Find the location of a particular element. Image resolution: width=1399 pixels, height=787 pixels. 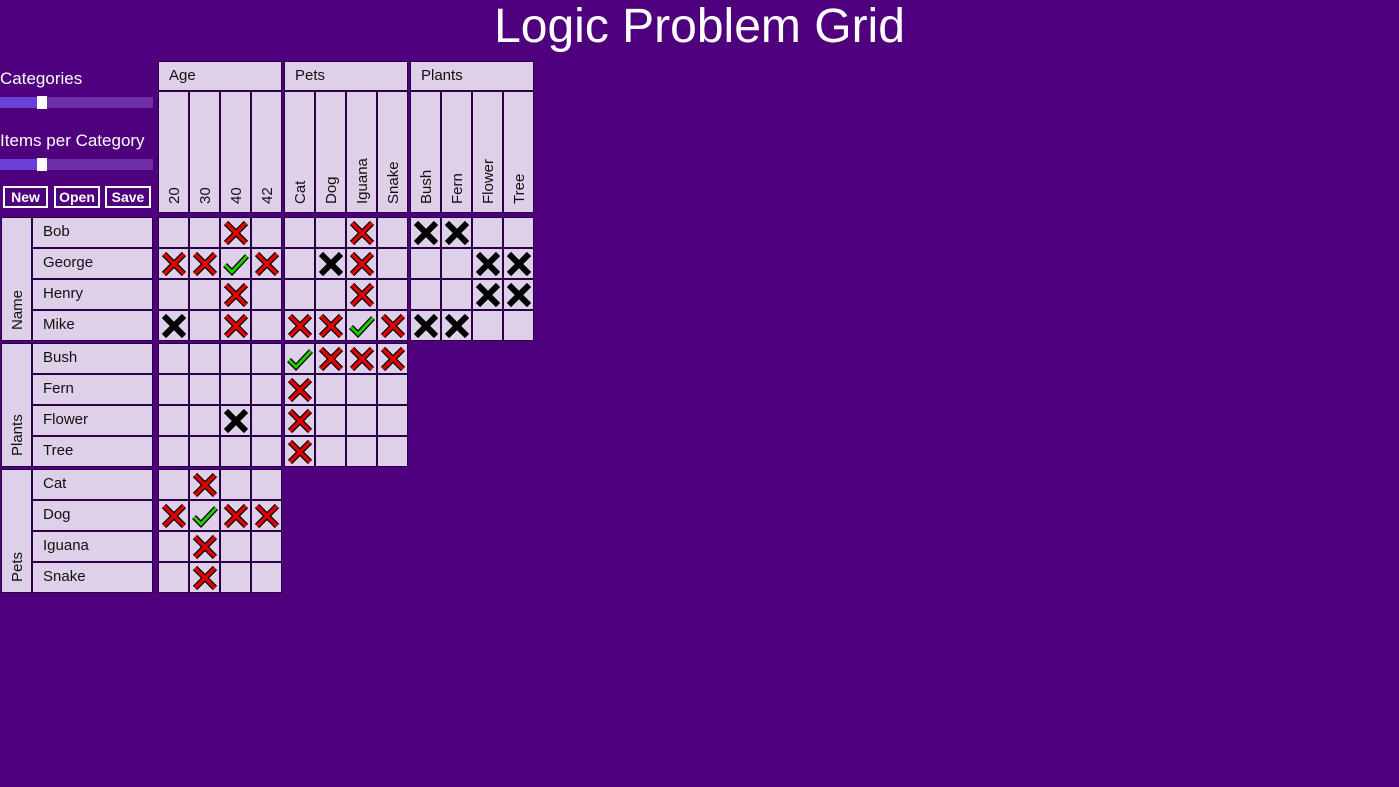

grid-cell-bob-bush is located at coordinates (425, 232).